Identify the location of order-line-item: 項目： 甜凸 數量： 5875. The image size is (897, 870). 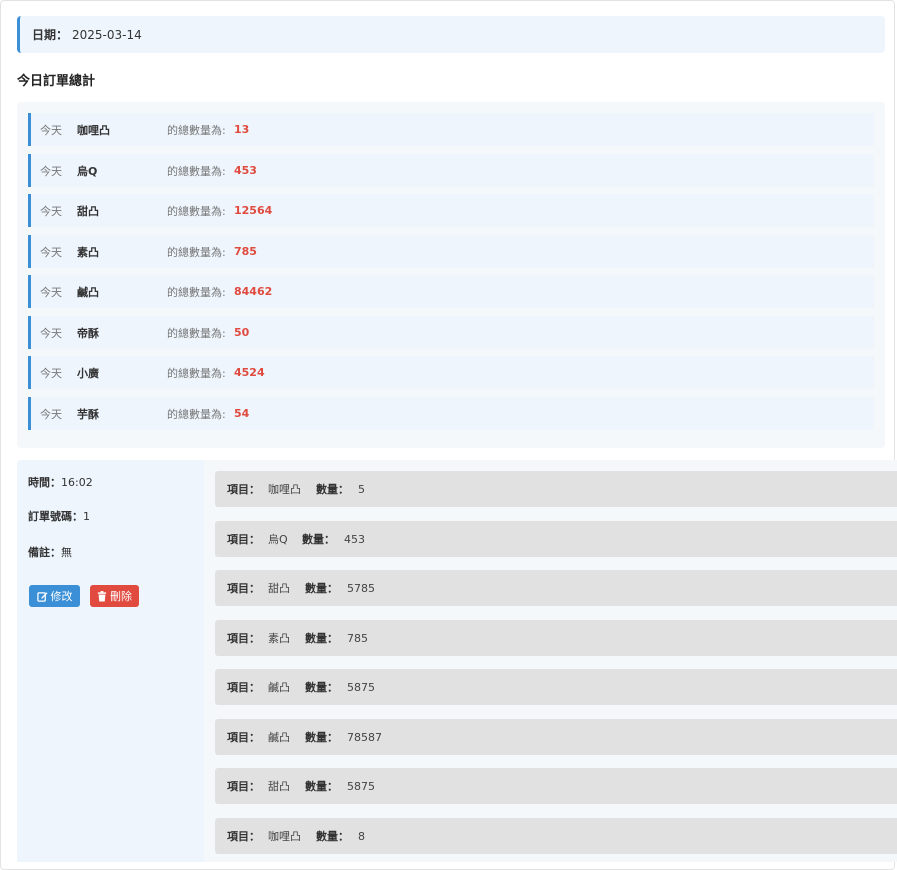
(556, 786).